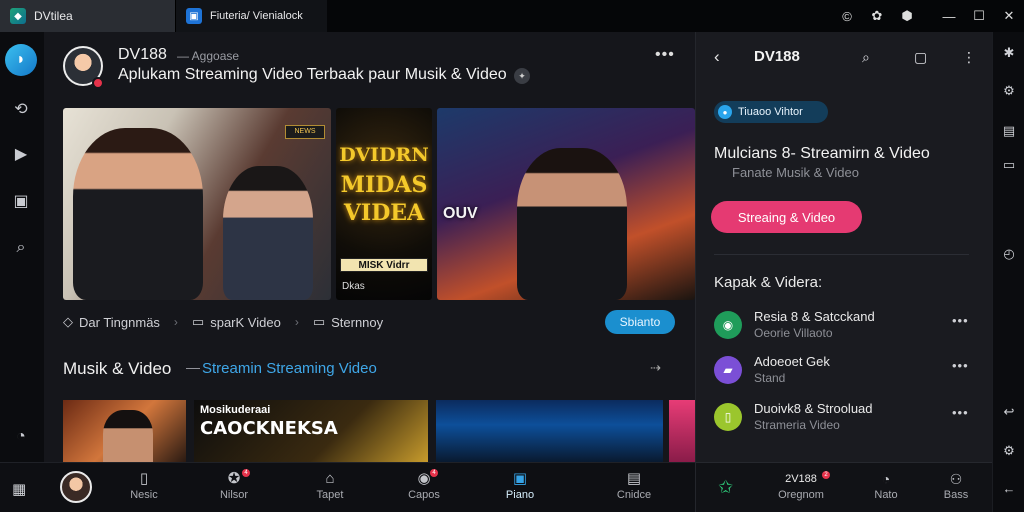  I want to click on star-icon: ✩, so click(725, 487).